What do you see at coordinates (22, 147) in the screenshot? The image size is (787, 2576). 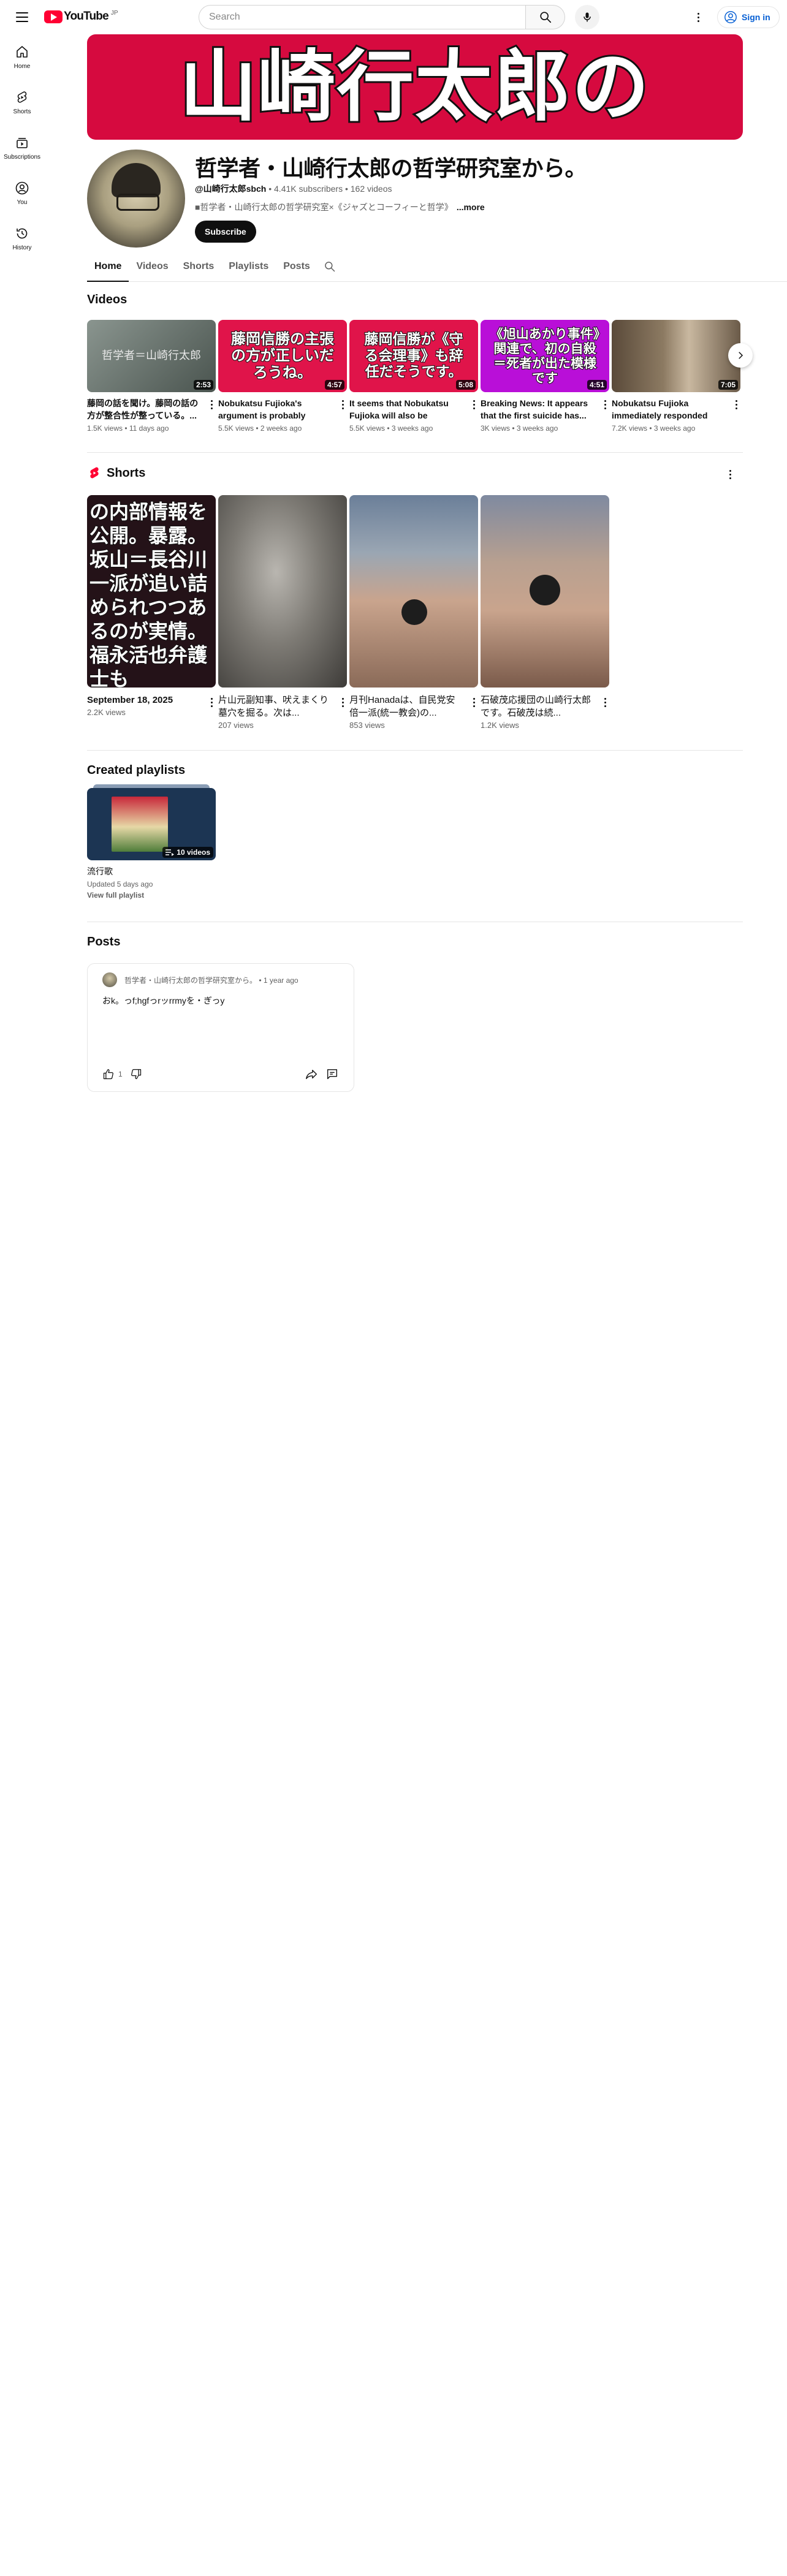 I see `sidebar-item-subscriptions: Subscriptions` at bounding box center [22, 147].